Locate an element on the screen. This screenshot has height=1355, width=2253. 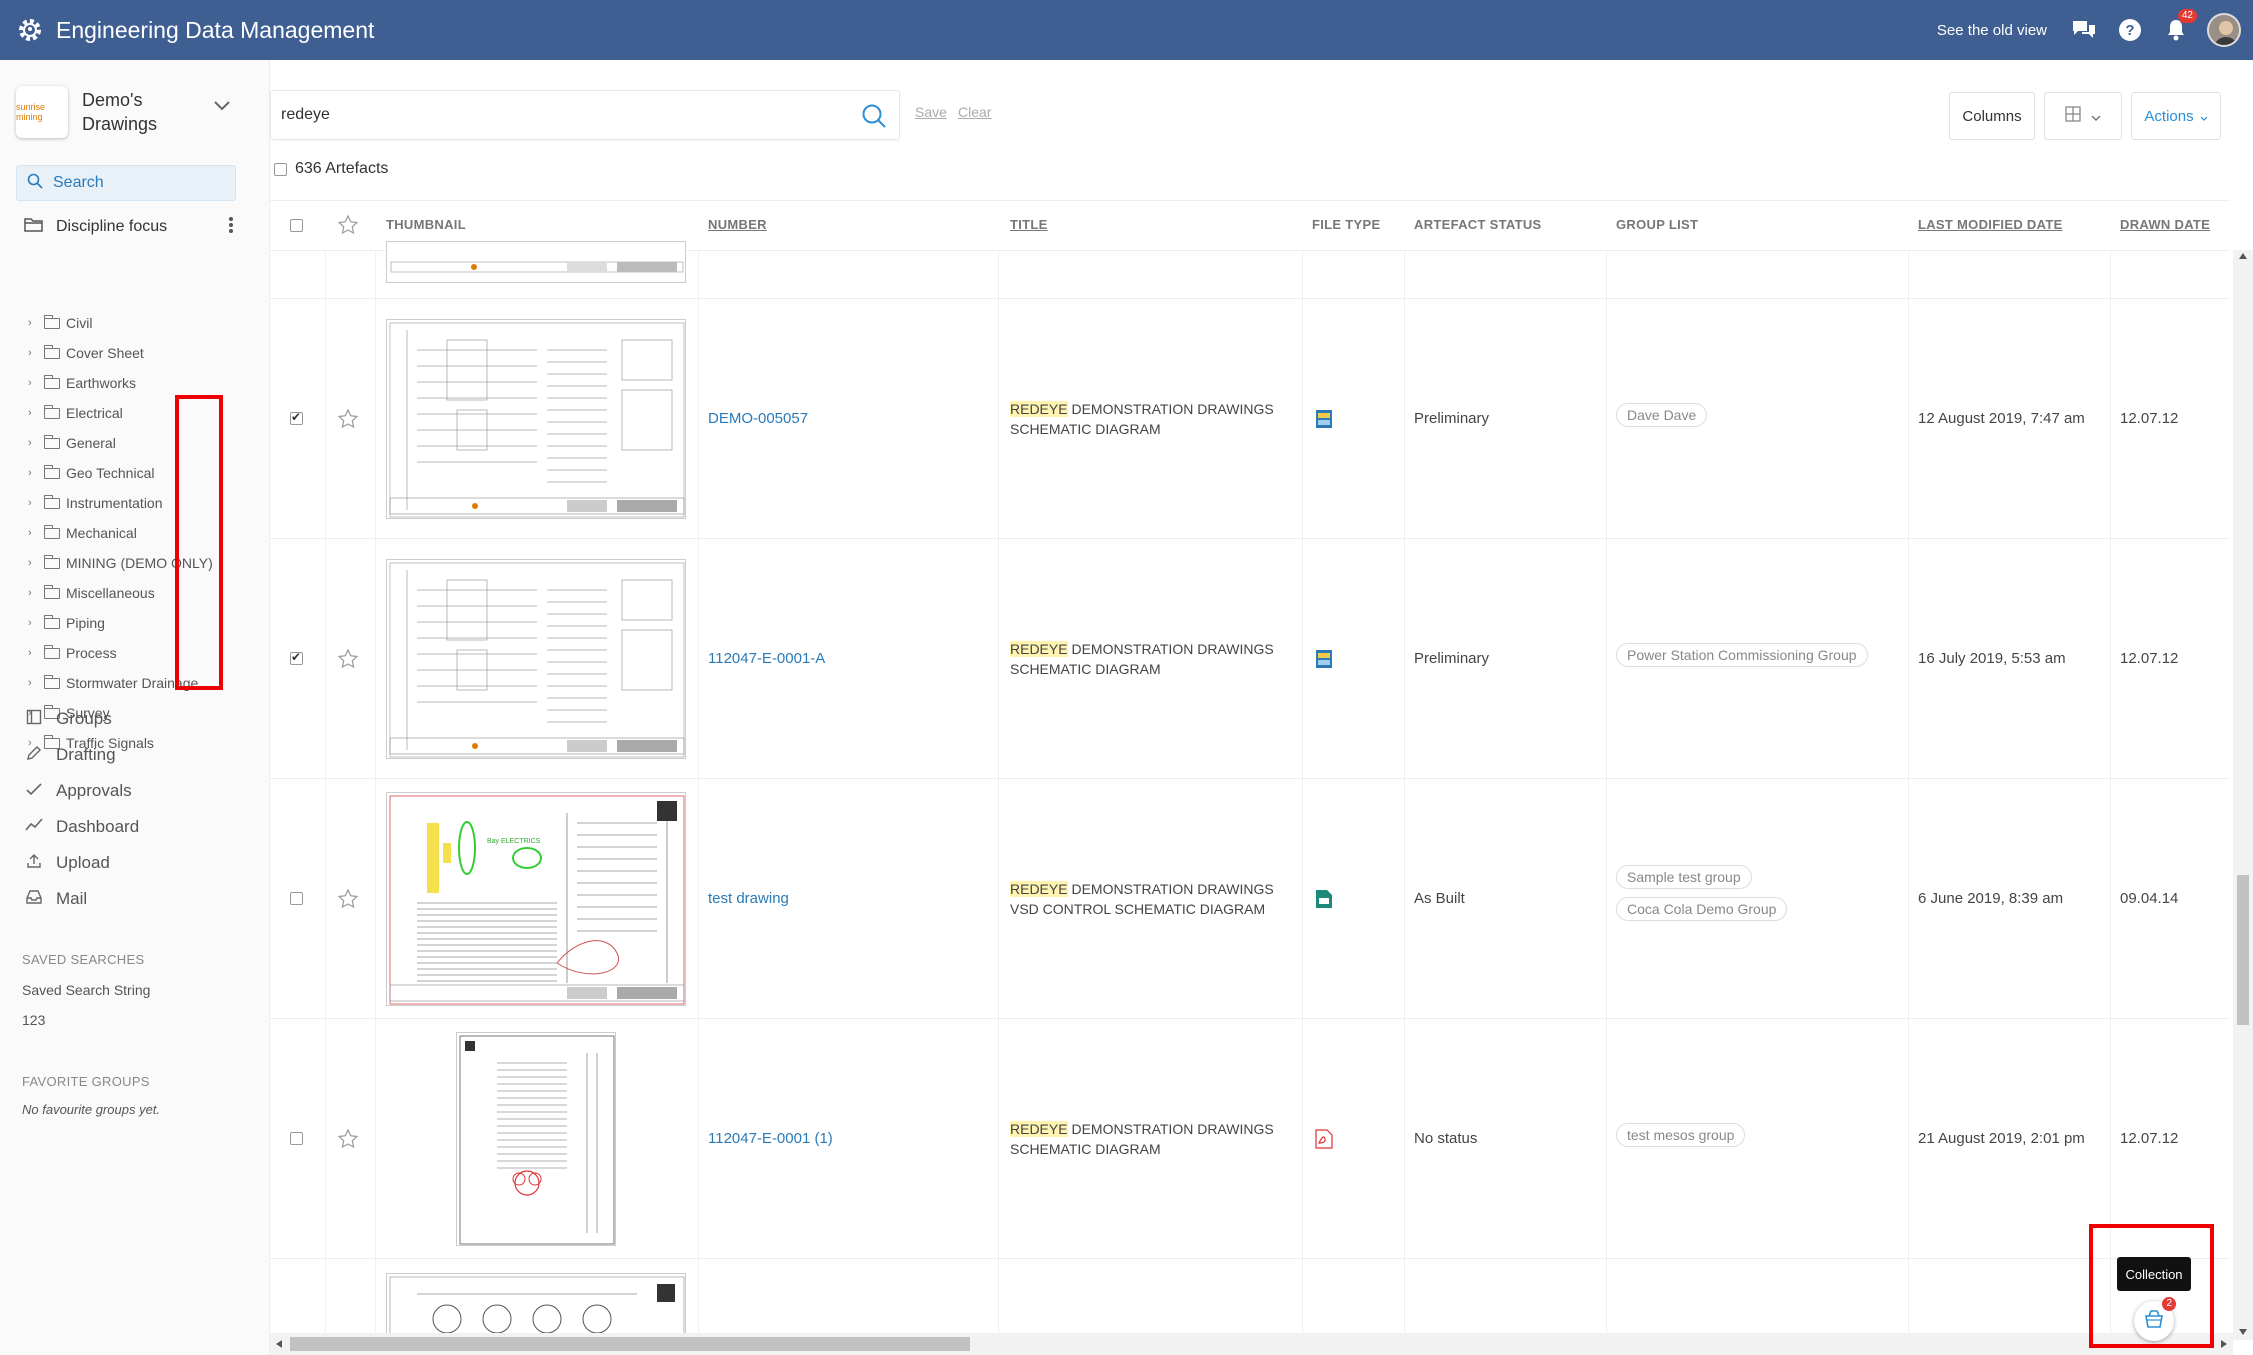
drawing-thumbnail: Bay ELECTRICS is located at coordinates (536, 899).